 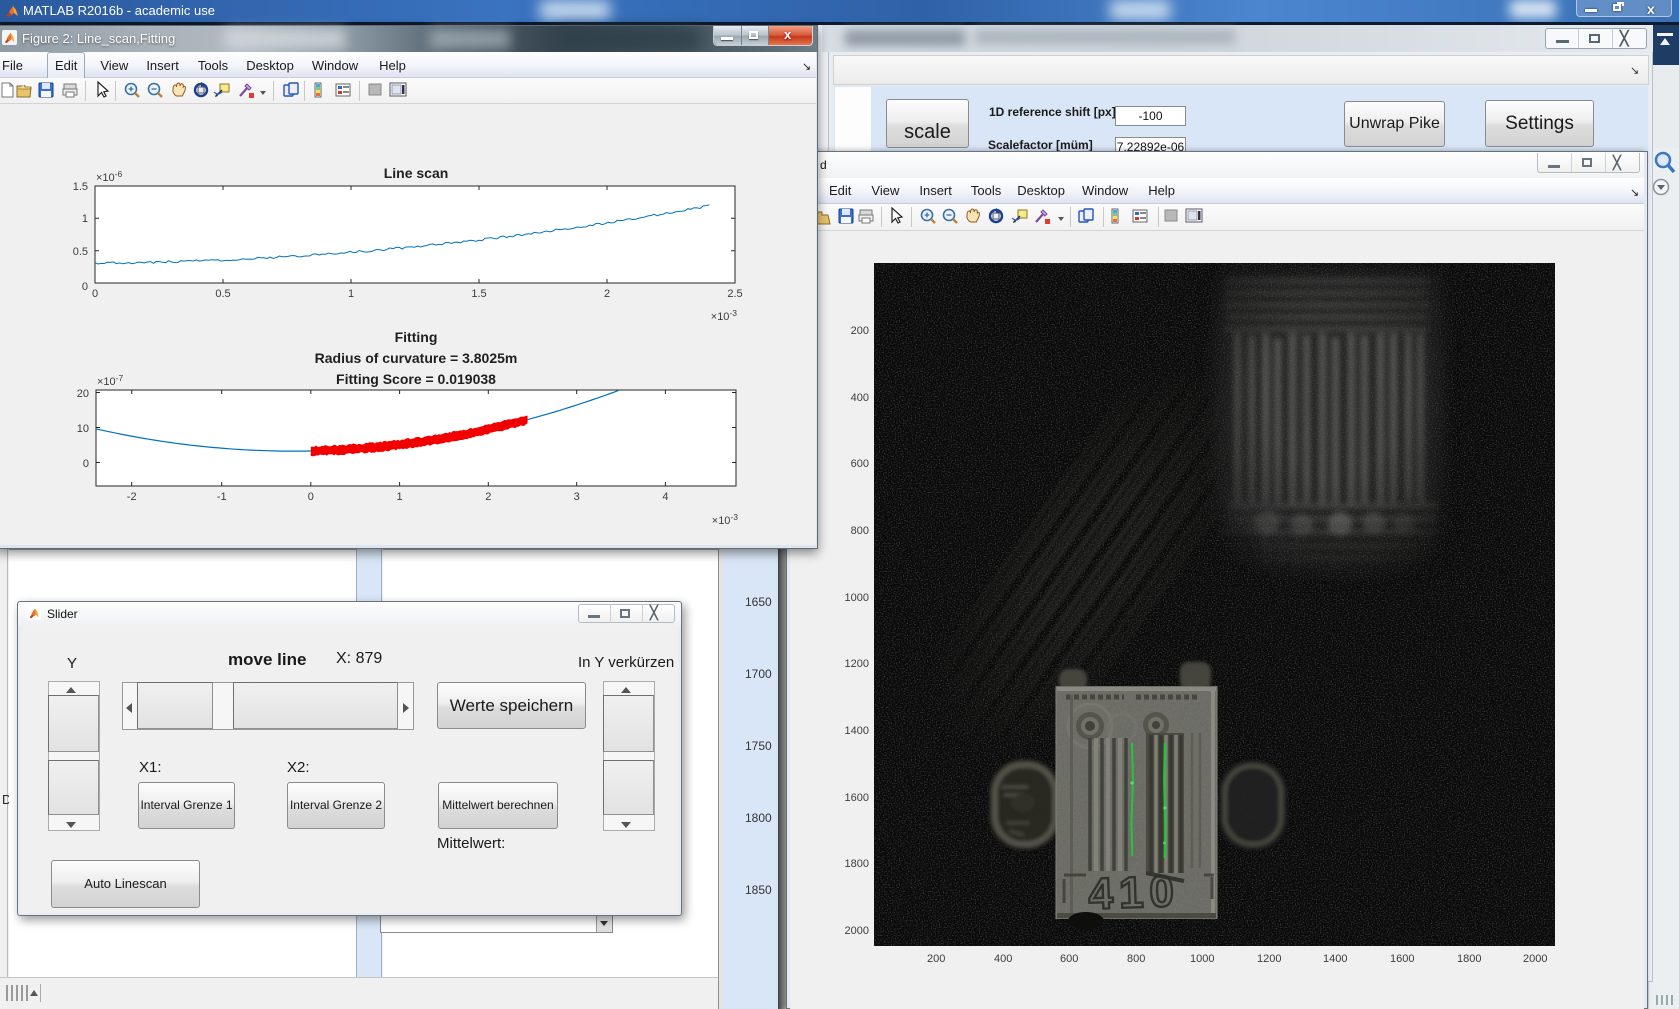 What do you see at coordinates (132, 497) in the screenshot?
I see `svg-text: -2` at bounding box center [132, 497].